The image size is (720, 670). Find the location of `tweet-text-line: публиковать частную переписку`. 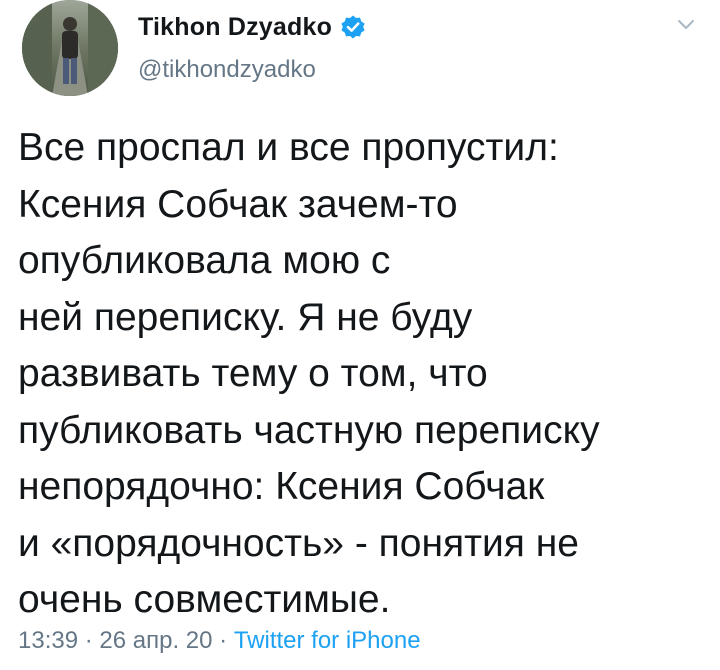

tweet-text-line: публиковать частную переписку is located at coordinates (309, 430).